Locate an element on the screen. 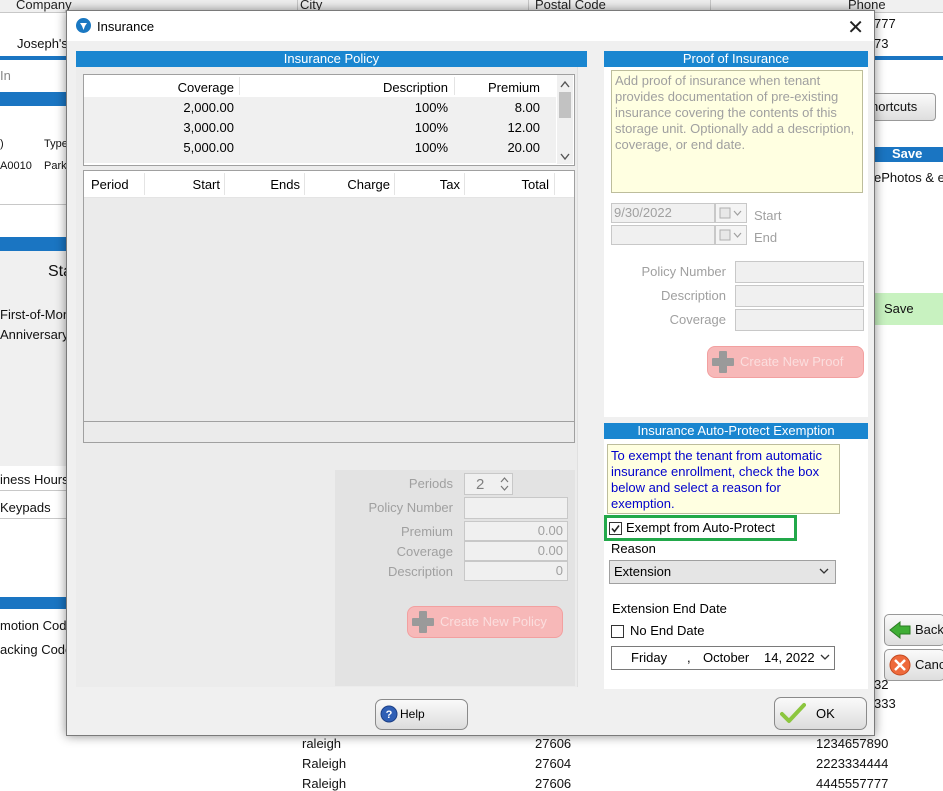  scroll-up-icon is located at coordinates (565, 84).